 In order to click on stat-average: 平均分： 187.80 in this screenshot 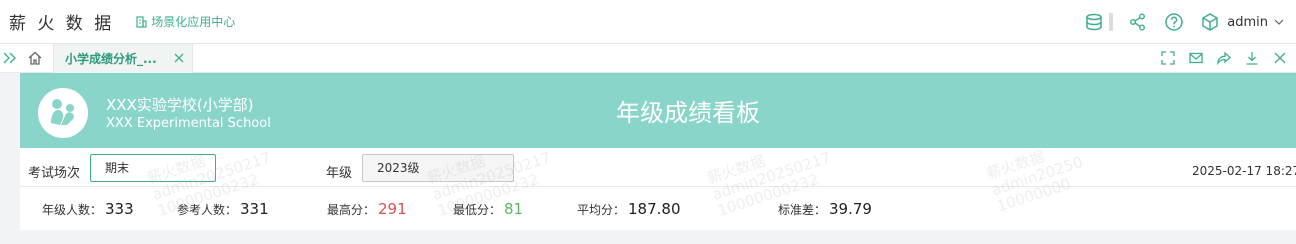, I will do `click(629, 209)`.